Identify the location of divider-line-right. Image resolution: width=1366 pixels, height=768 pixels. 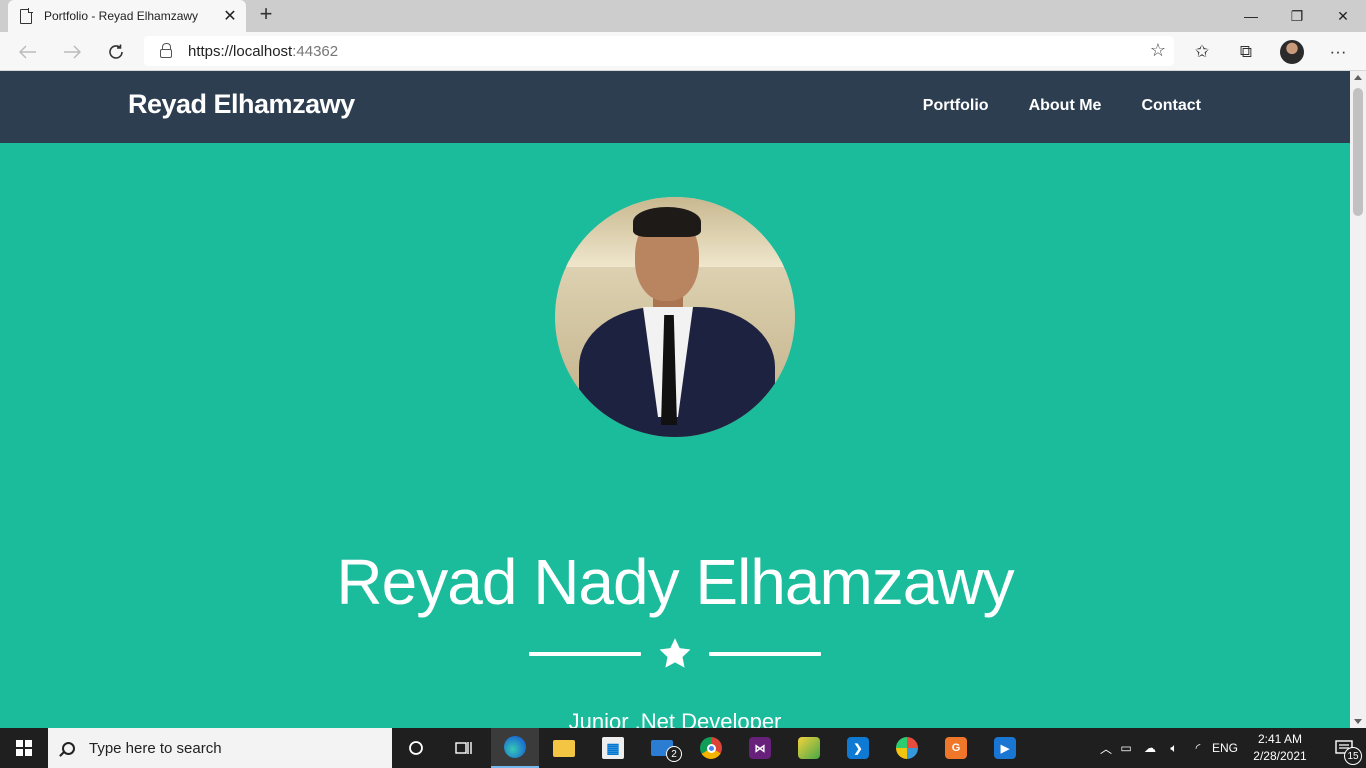
(765, 654).